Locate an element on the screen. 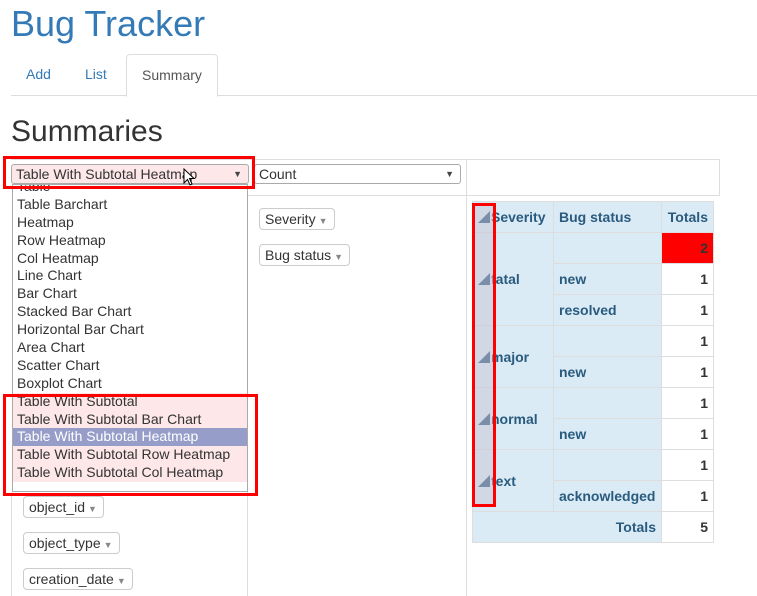  renderer-option: Table With Subtotal Col Heatmap is located at coordinates (130, 473).